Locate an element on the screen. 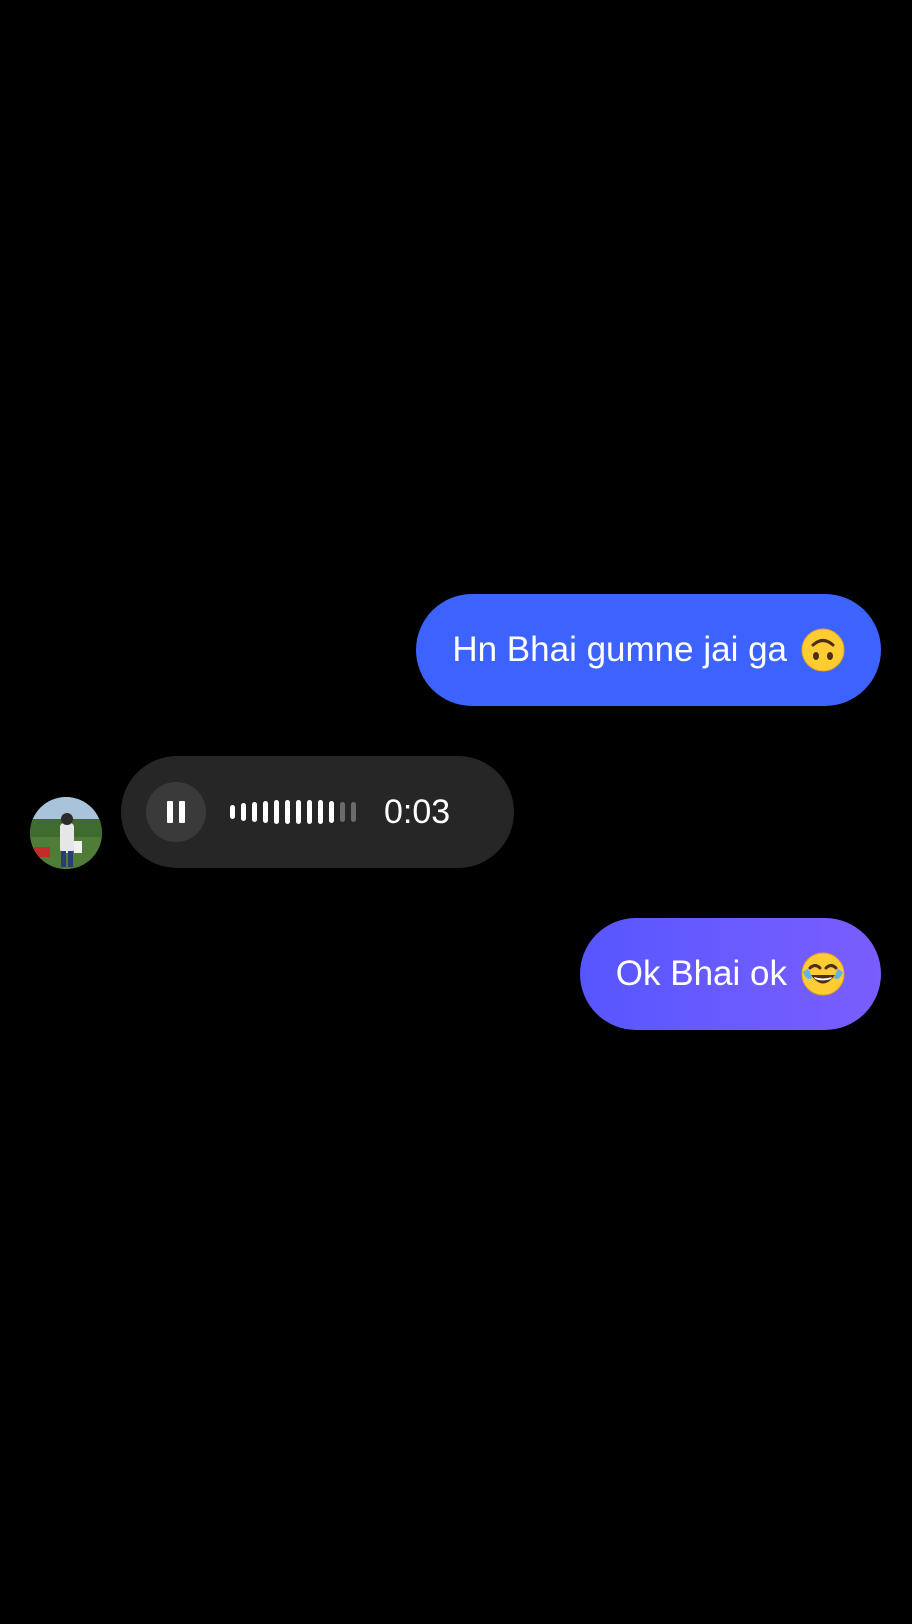 This screenshot has height=1624, width=912. avatar-image is located at coordinates (66, 833).